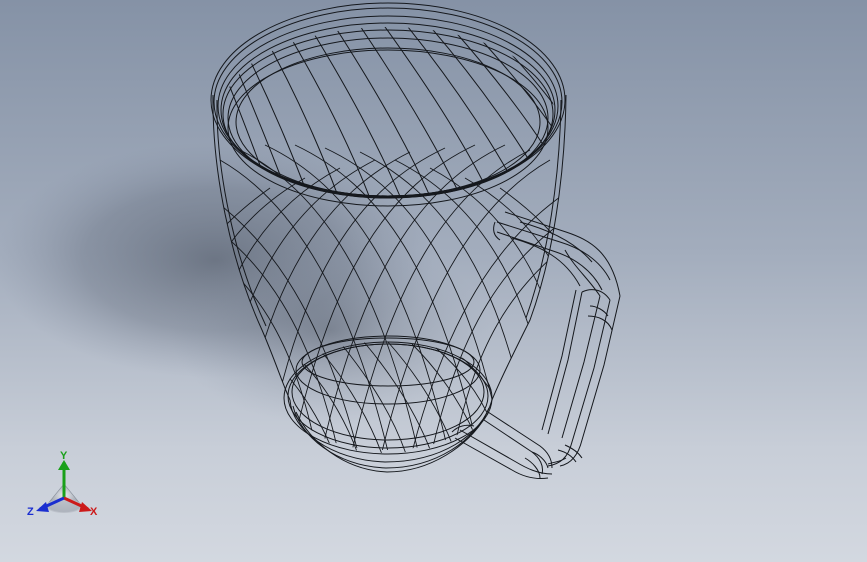  Describe the element at coordinates (62, 484) in the screenshot. I see `axis-triad: Y X Z` at that location.